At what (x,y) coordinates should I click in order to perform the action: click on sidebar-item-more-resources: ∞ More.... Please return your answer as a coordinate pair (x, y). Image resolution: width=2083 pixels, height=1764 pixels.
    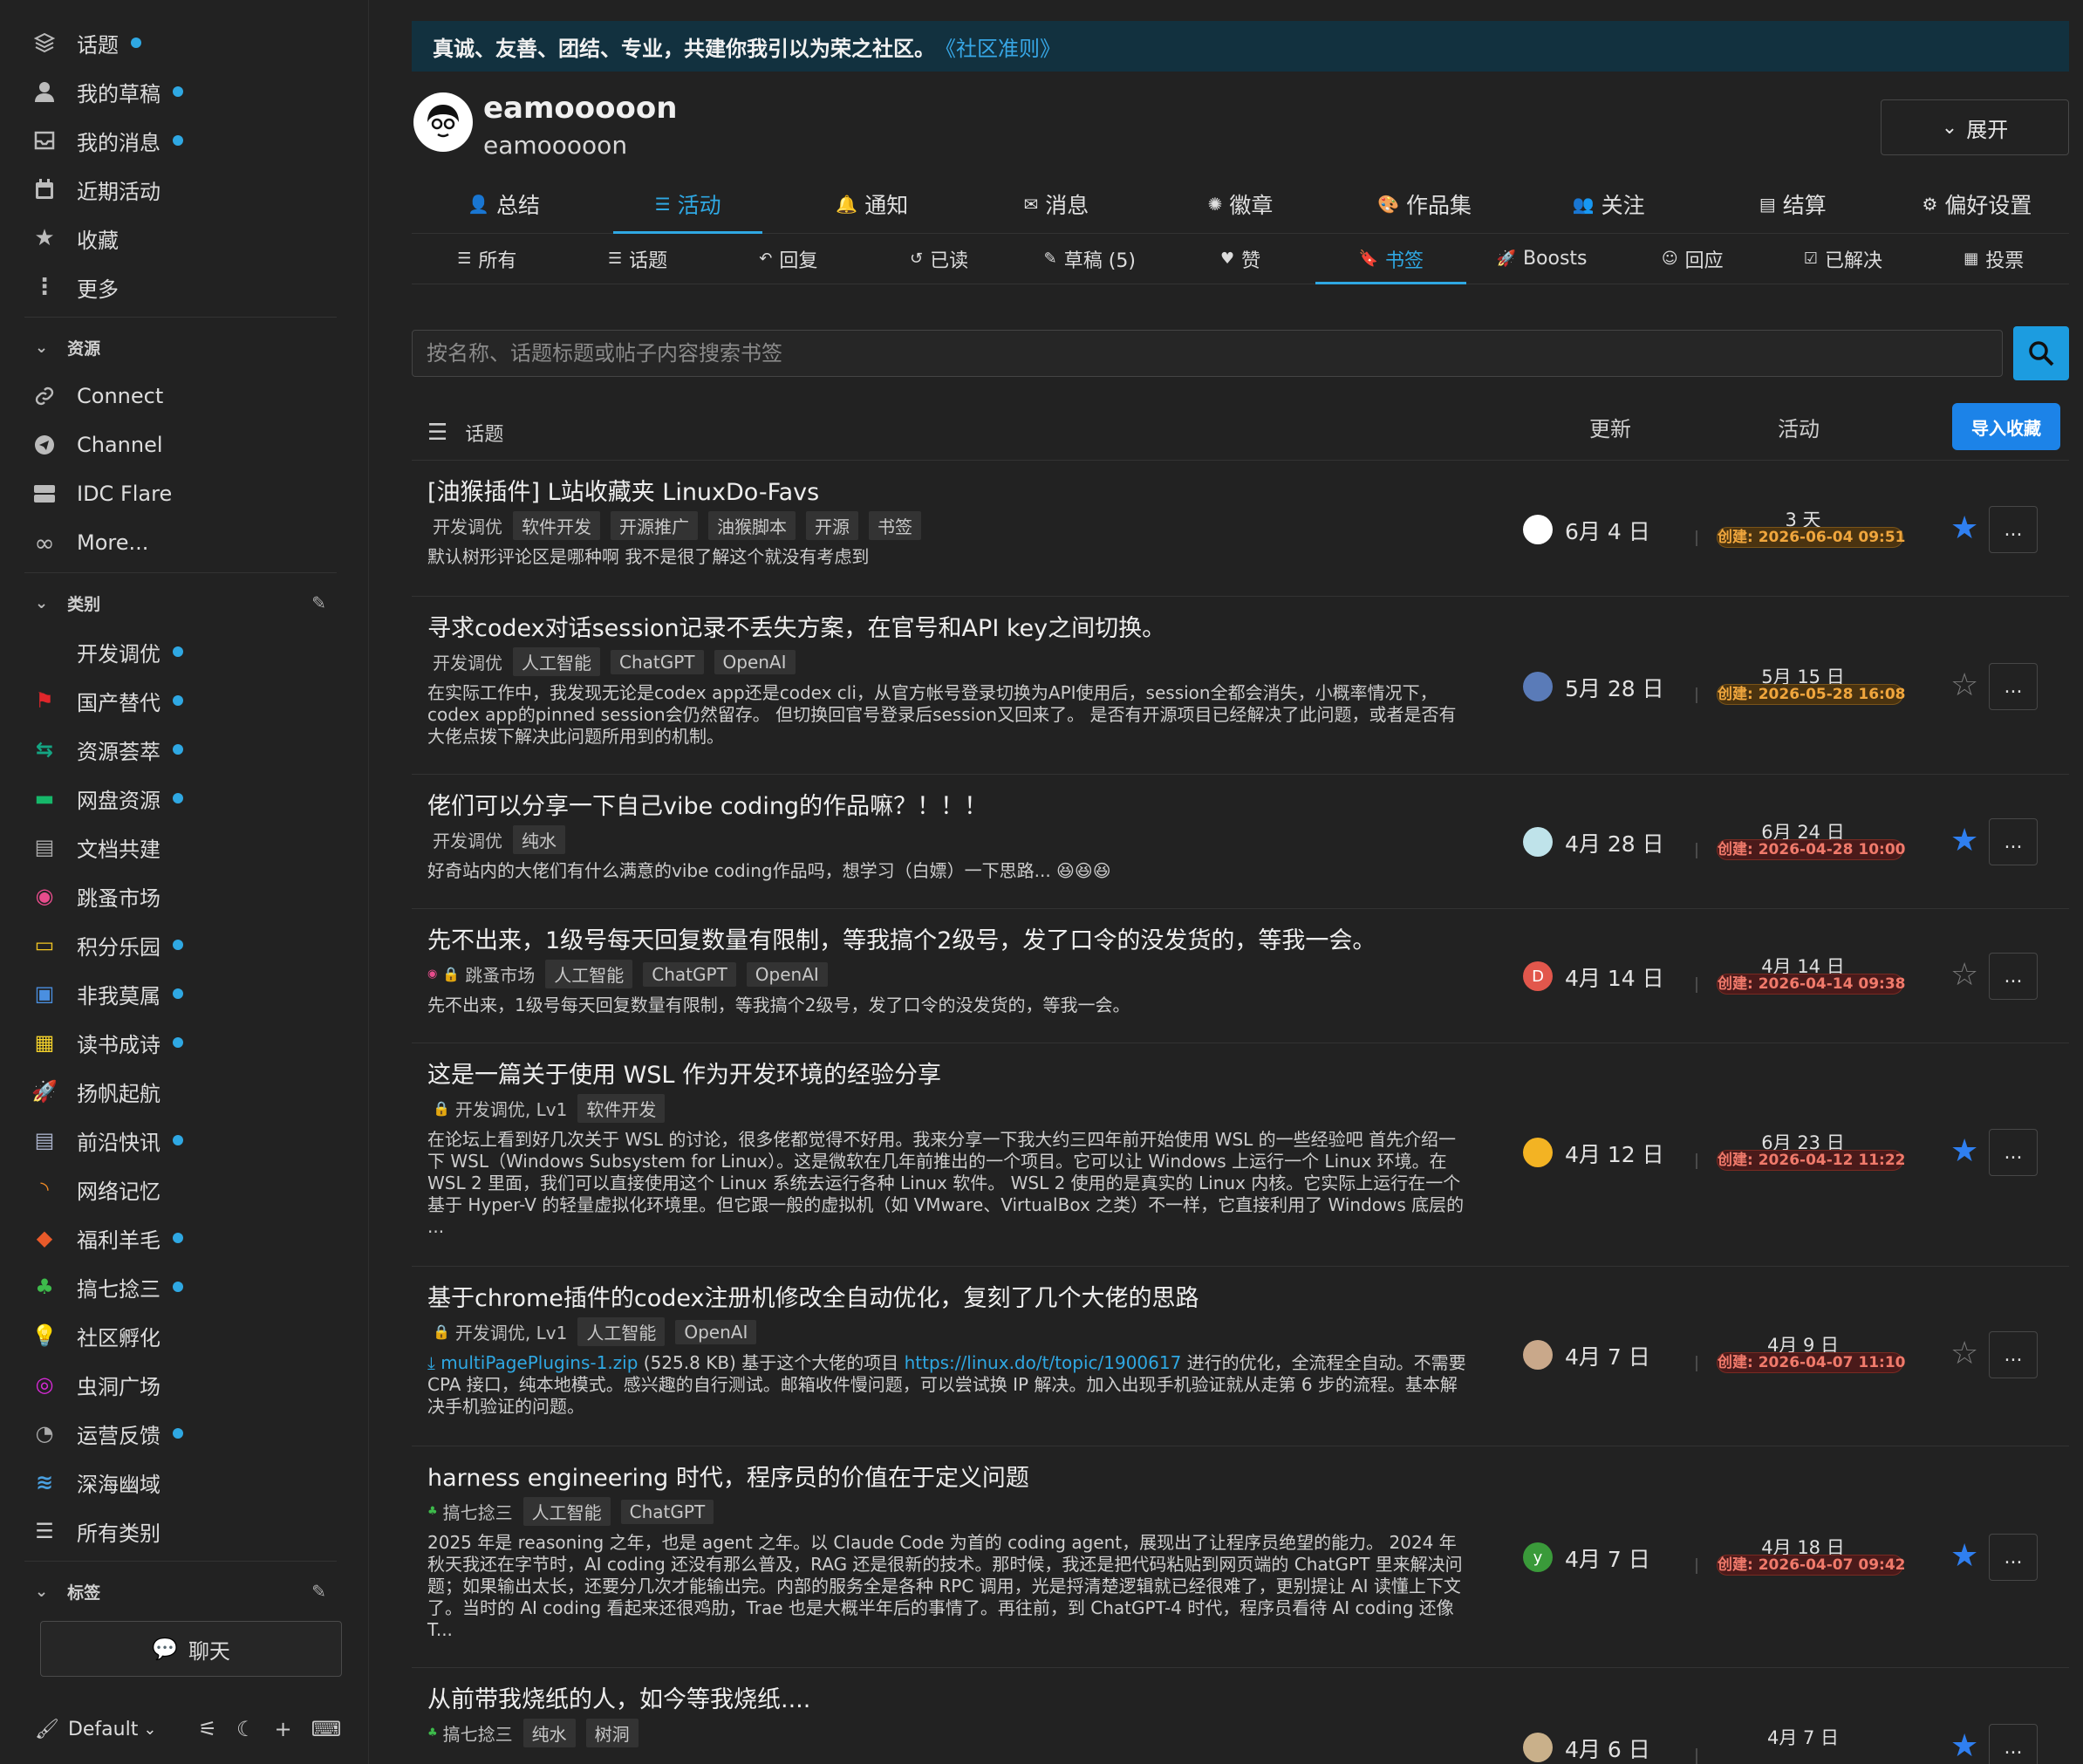
    Looking at the image, I should click on (184, 542).